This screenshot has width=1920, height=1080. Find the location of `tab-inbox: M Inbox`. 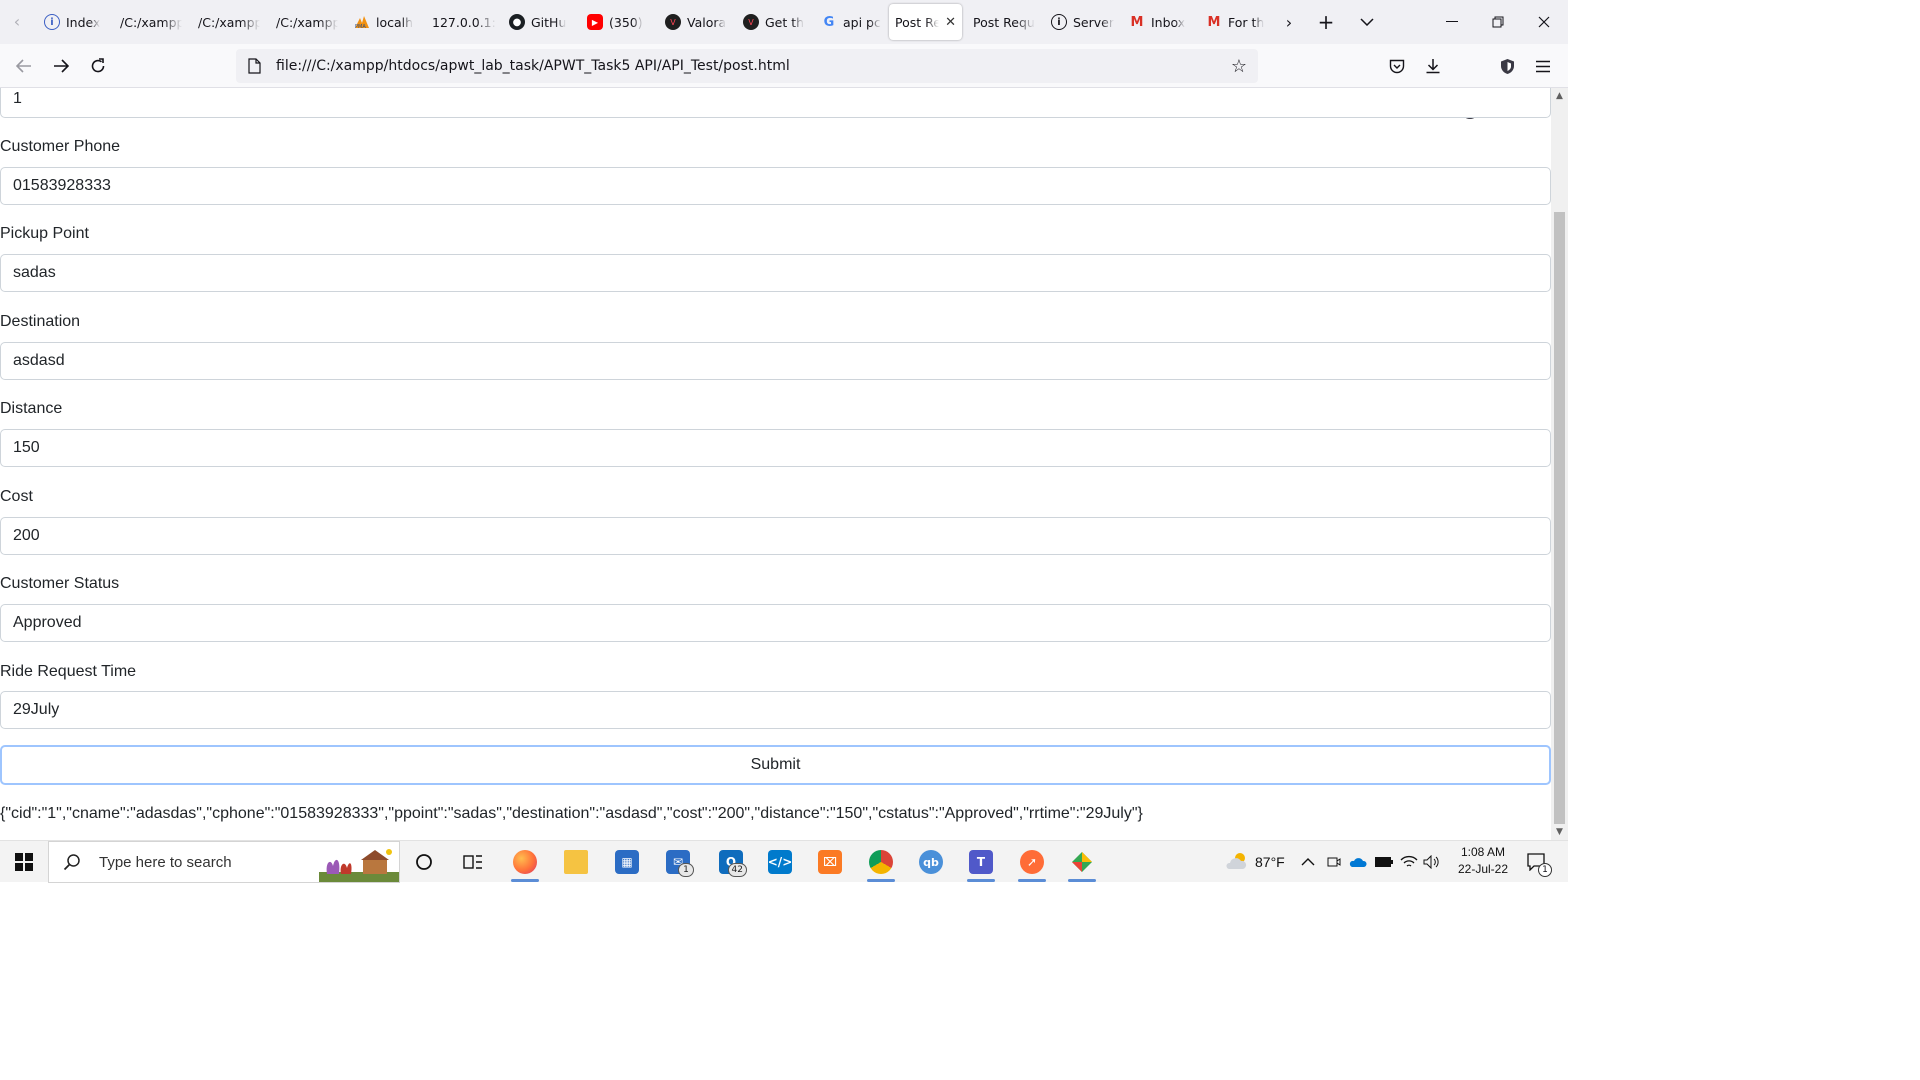

tab-inbox: M Inbox is located at coordinates (1161, 22).